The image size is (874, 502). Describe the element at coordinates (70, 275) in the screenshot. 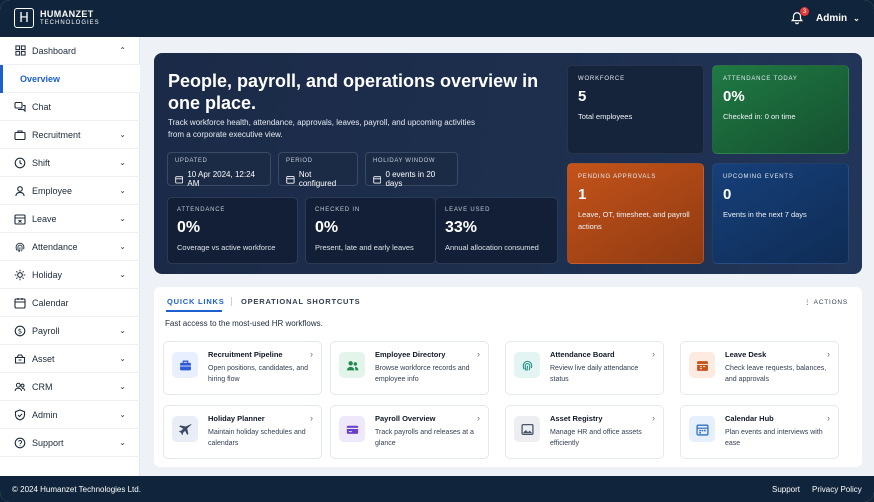

I see `sidebar-item-holiday: Holiday ⌄` at that location.